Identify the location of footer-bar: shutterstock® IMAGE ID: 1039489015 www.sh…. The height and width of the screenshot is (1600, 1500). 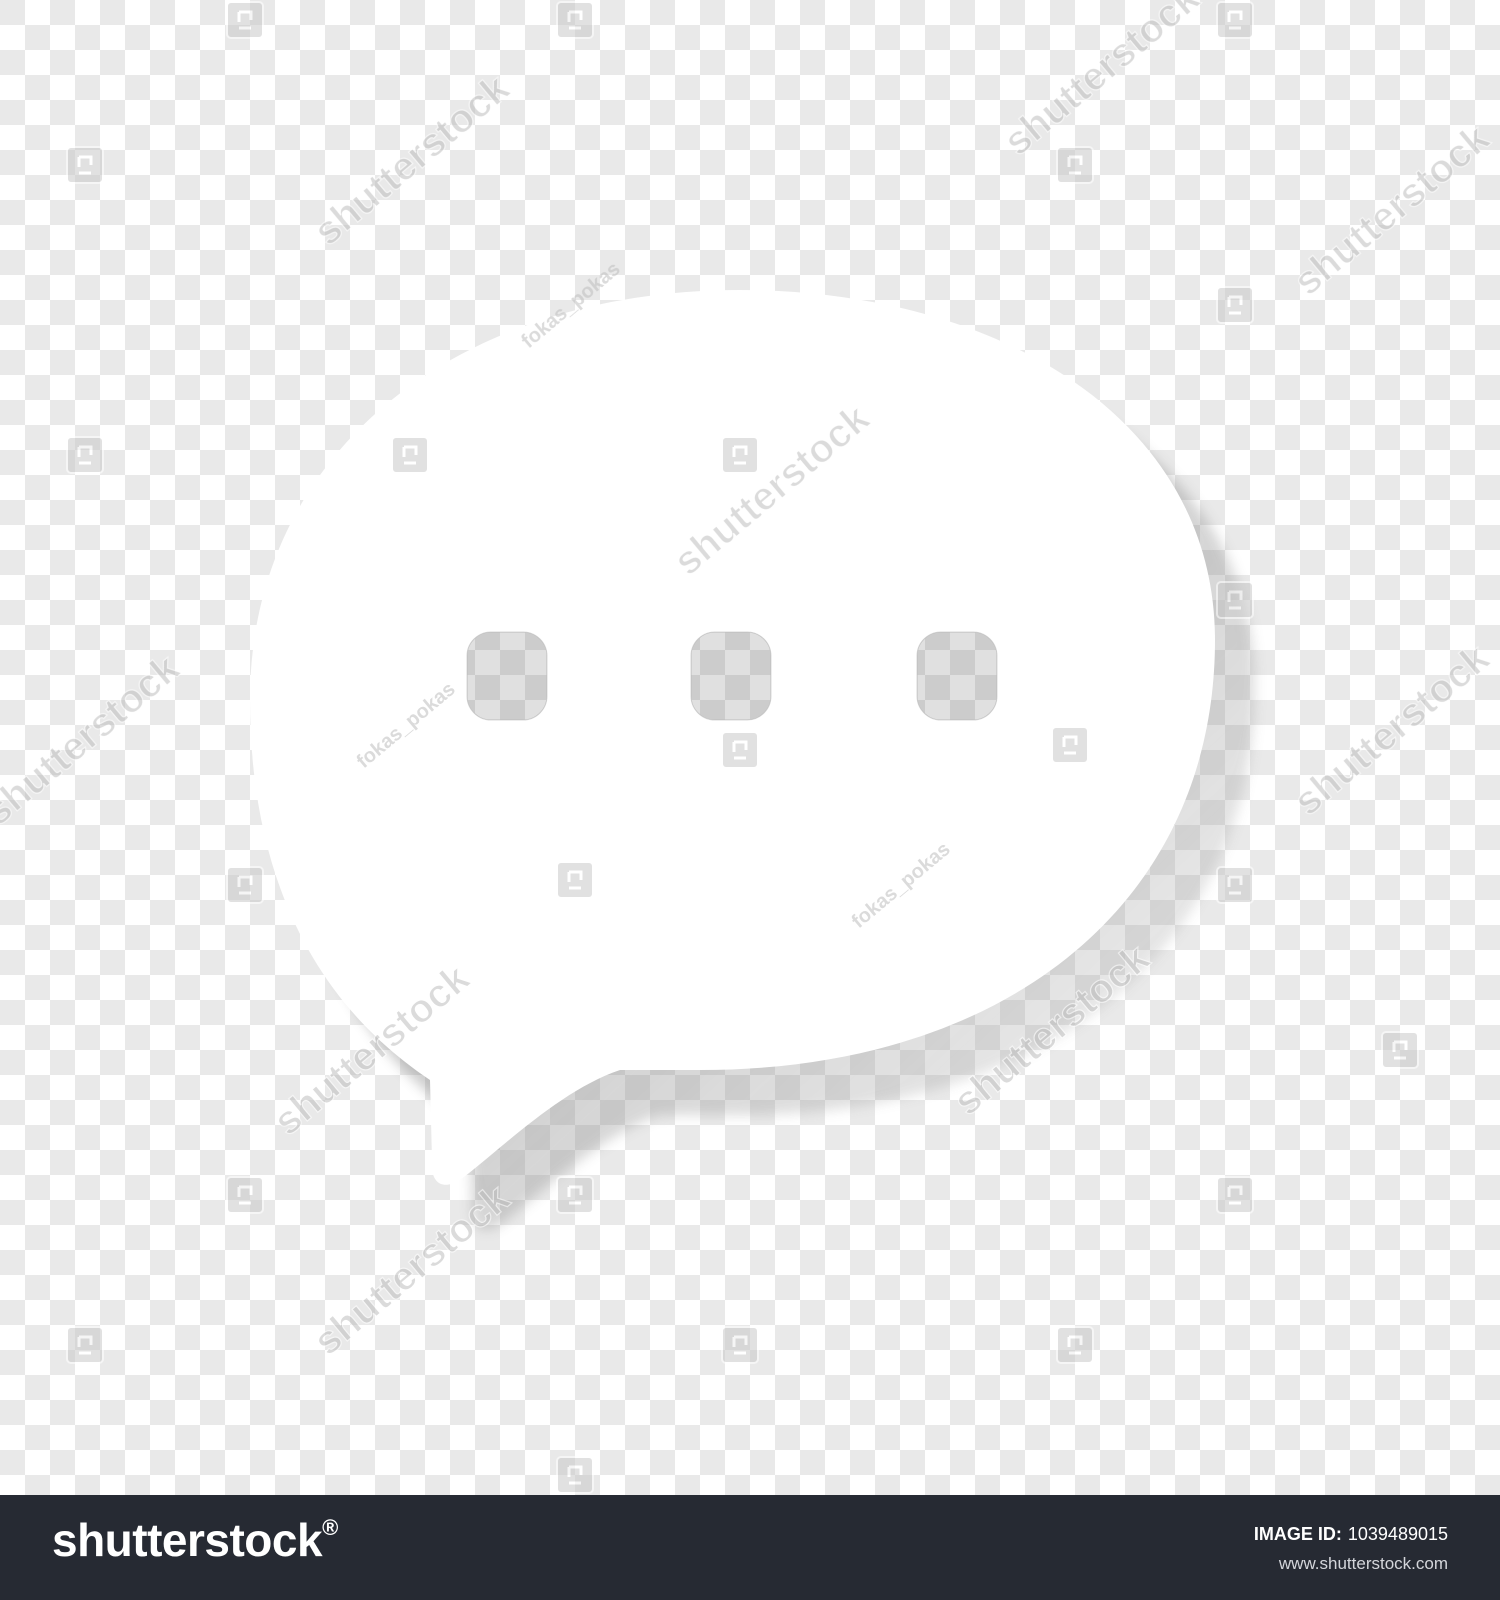
(750, 1547).